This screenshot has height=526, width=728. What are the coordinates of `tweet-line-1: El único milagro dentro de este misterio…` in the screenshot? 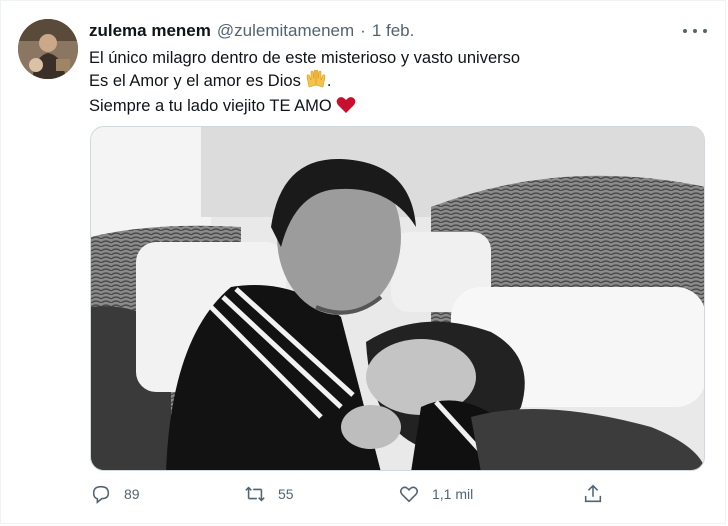 It's located at (305, 58).